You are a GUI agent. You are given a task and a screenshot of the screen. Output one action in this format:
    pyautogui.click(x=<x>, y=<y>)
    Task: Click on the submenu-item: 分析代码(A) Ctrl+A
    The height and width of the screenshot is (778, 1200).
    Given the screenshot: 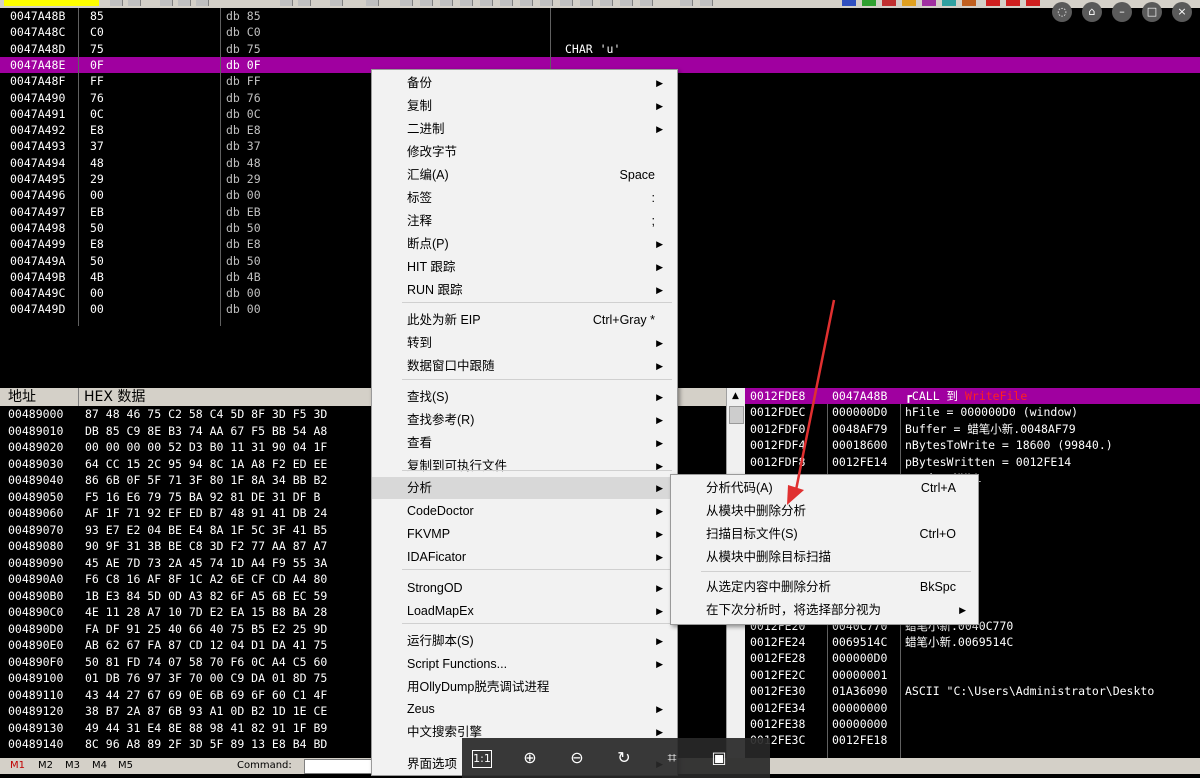 What is the action you would take?
    pyautogui.click(x=823, y=488)
    